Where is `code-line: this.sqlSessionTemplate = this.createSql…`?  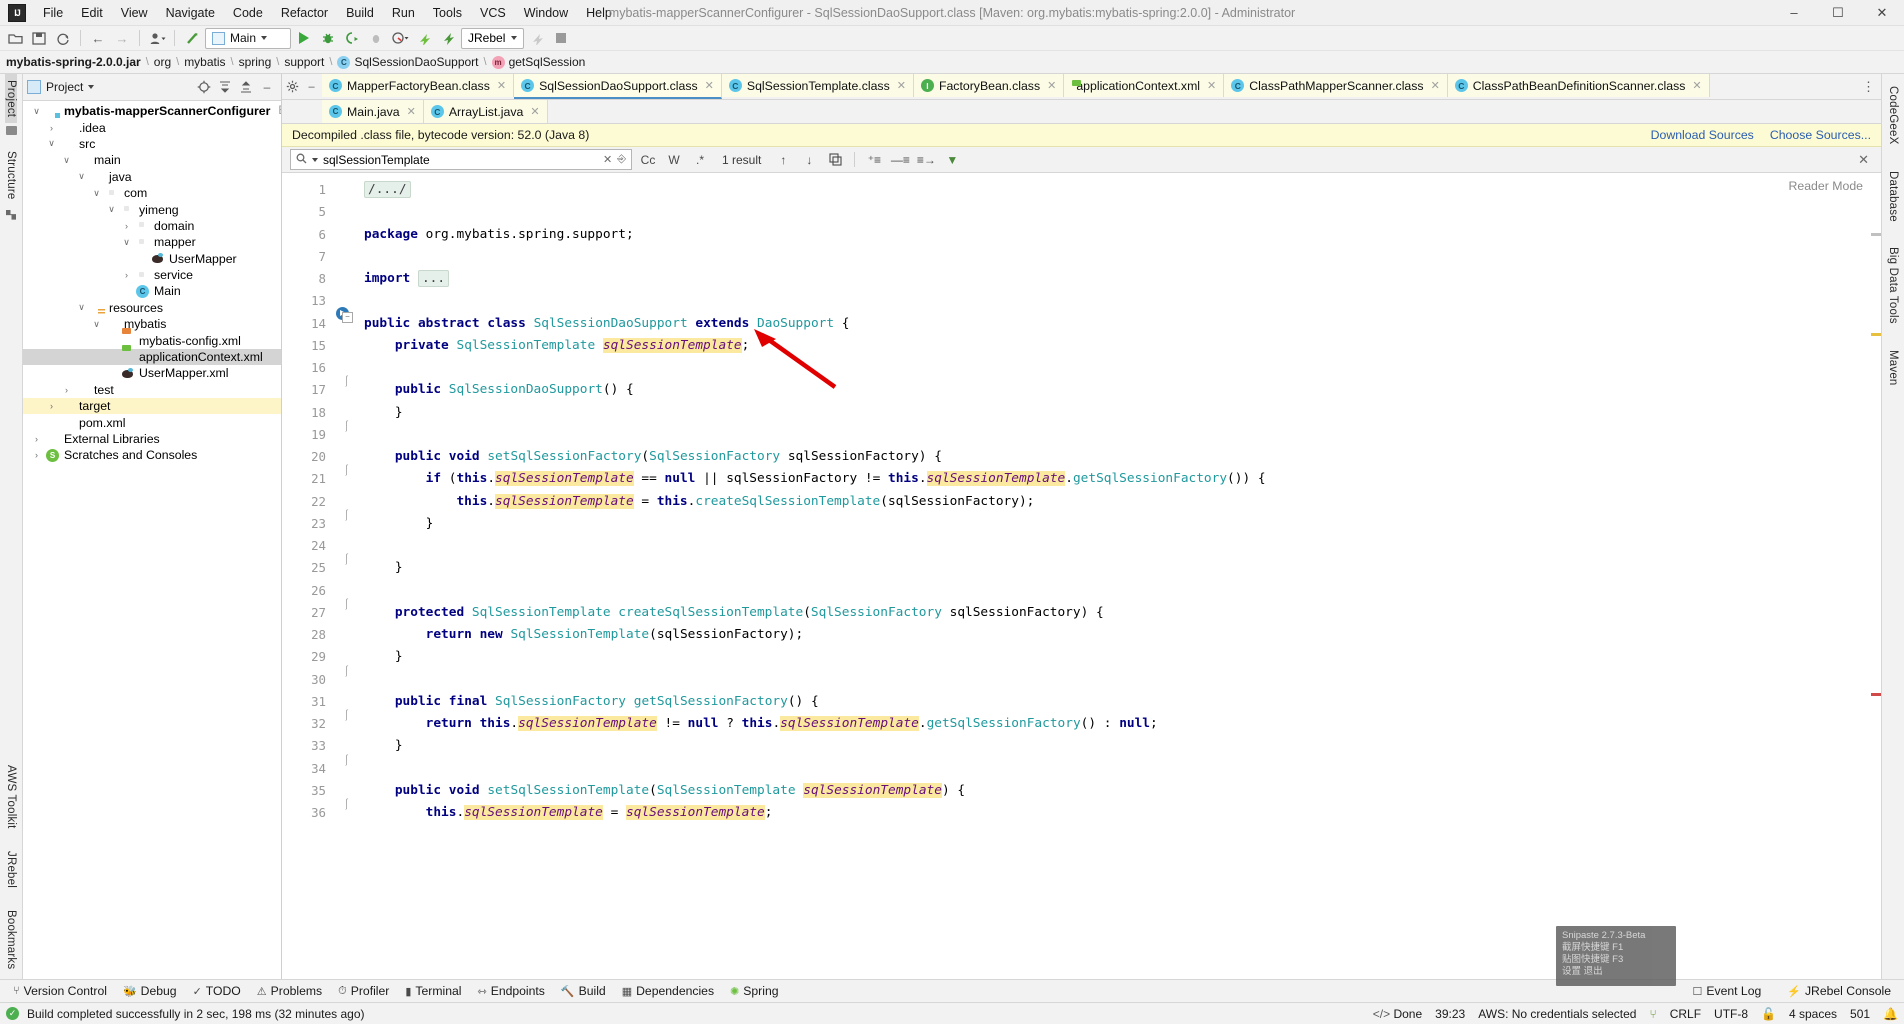
code-line: this.sqlSessionTemplate = this.createSql… is located at coordinates (1122, 502).